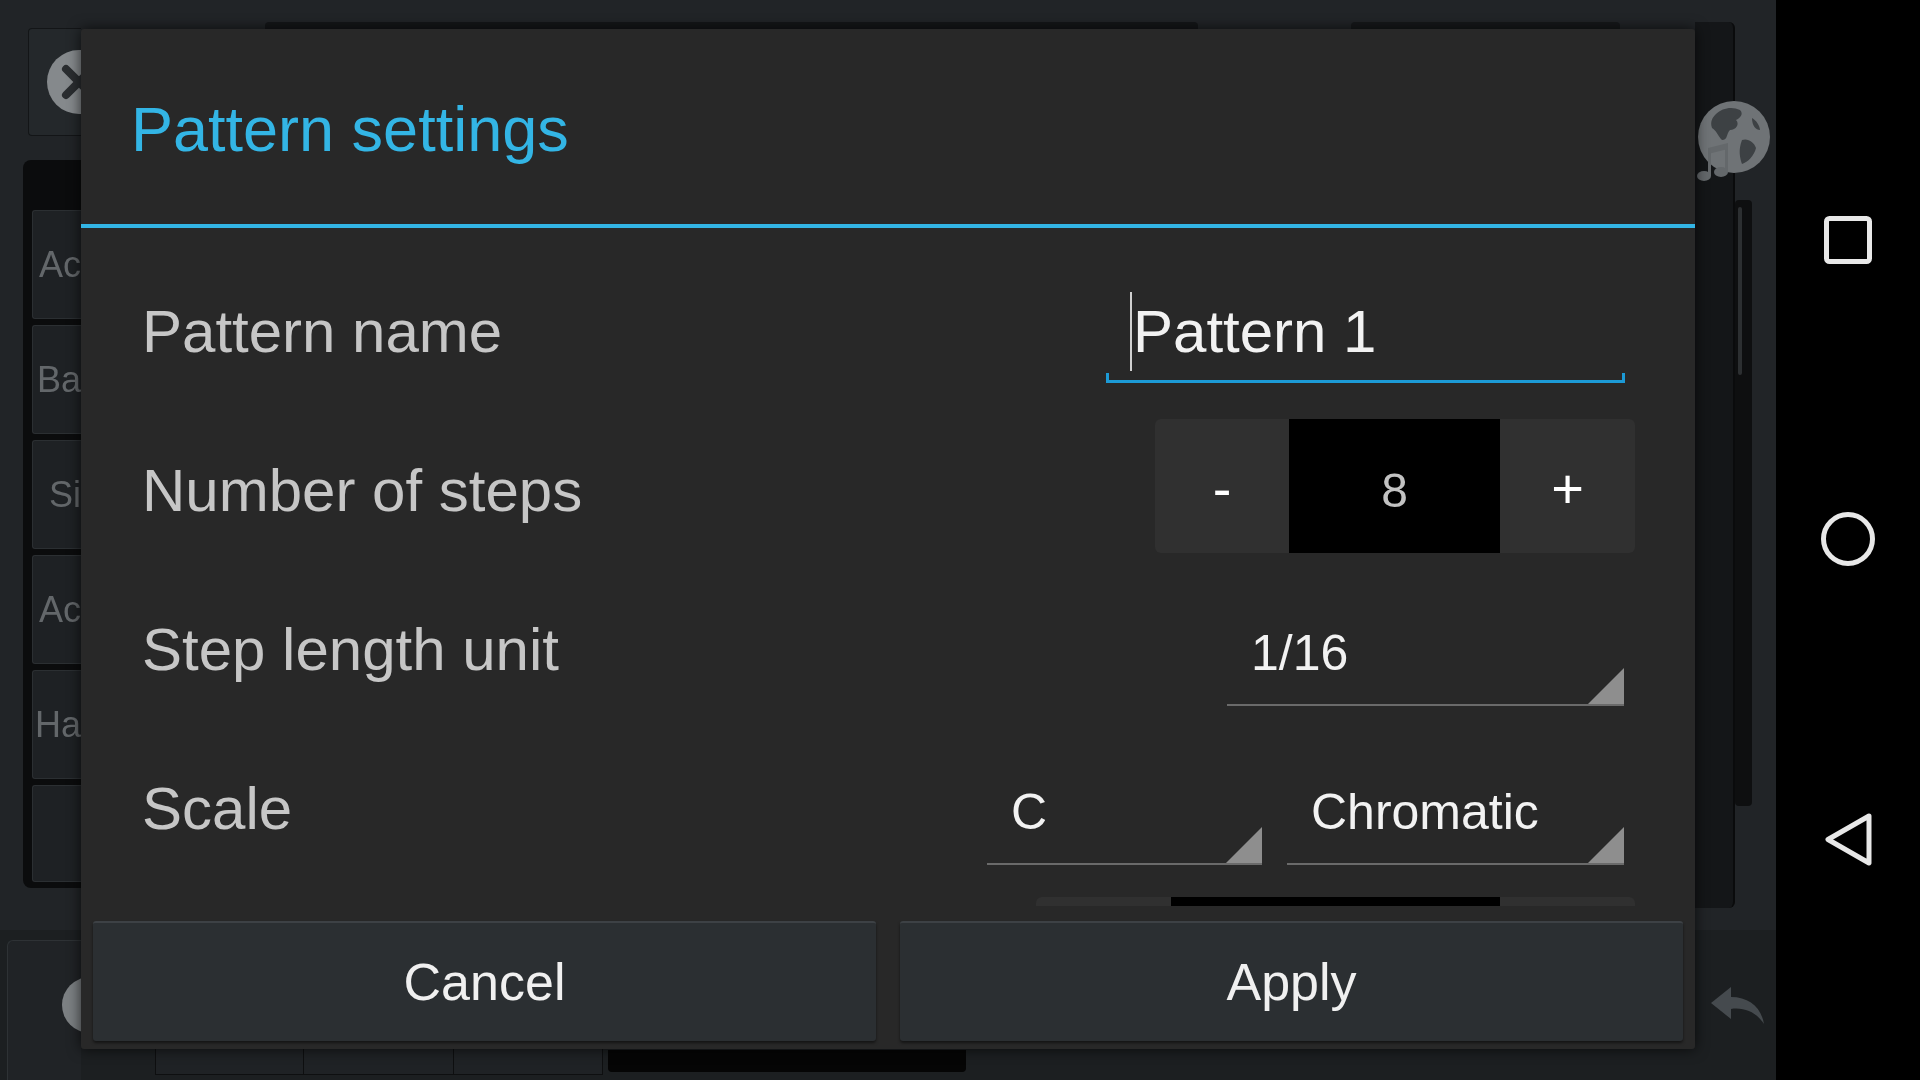 The width and height of the screenshot is (1920, 1080). What do you see at coordinates (1394, 486) in the screenshot?
I see `value-field: 8` at bounding box center [1394, 486].